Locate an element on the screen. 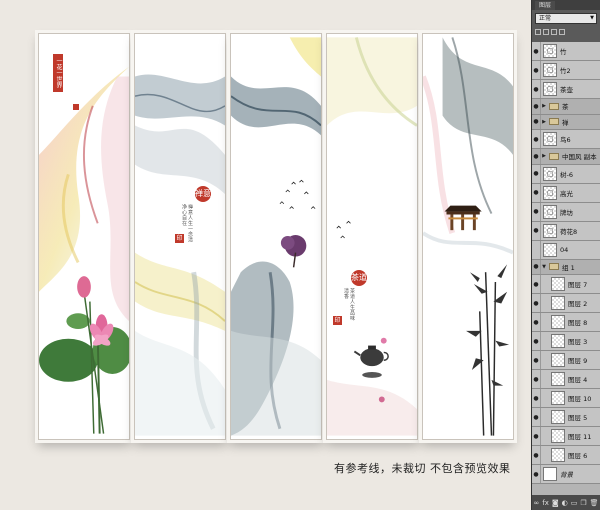 The image size is (600, 510). layer-name: 图层 11 is located at coordinates (580, 437).